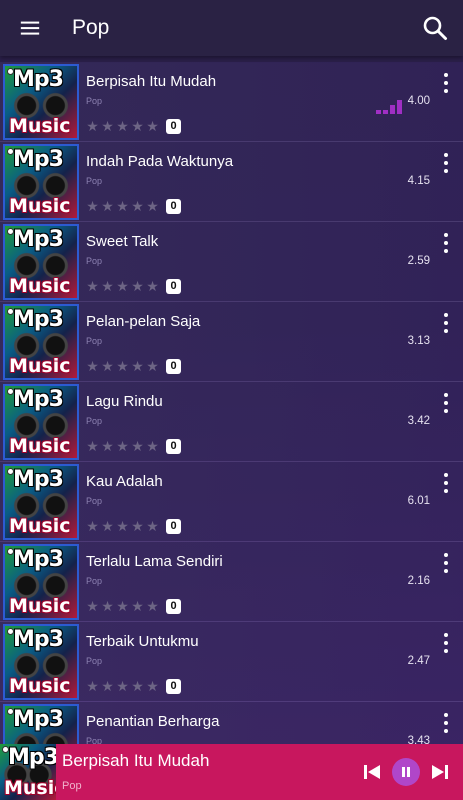  Describe the element at coordinates (418, 101) in the screenshot. I see `song-duration: 4.00` at that location.